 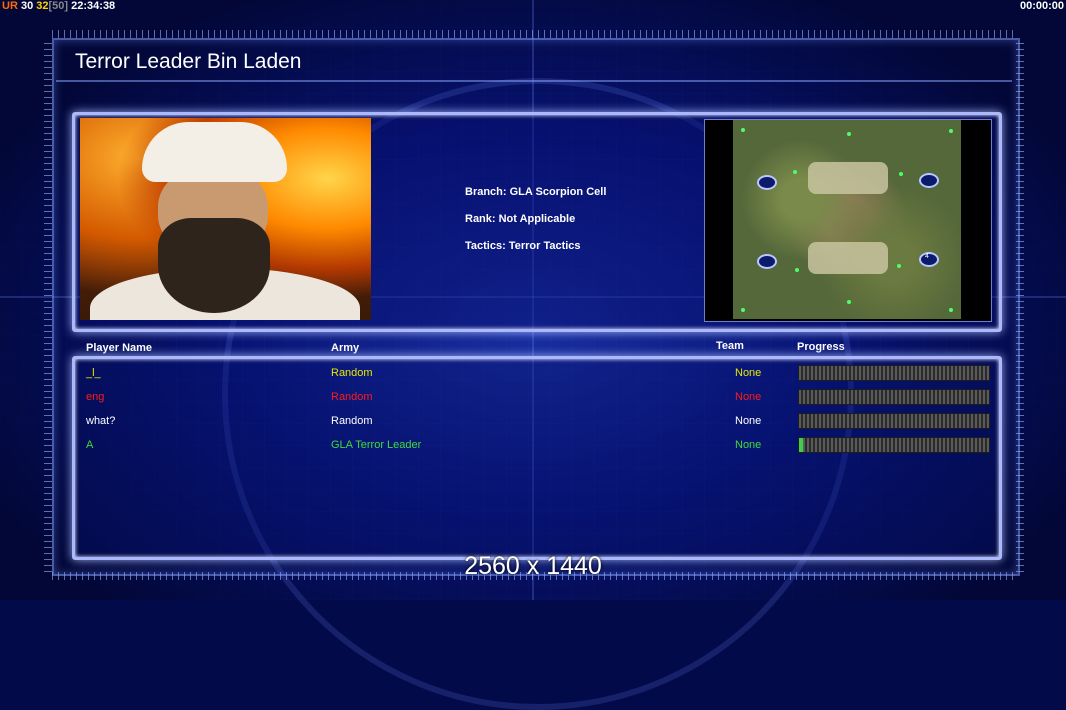 What do you see at coordinates (927, 256) in the screenshot?
I see `minimap-start-number: 4` at bounding box center [927, 256].